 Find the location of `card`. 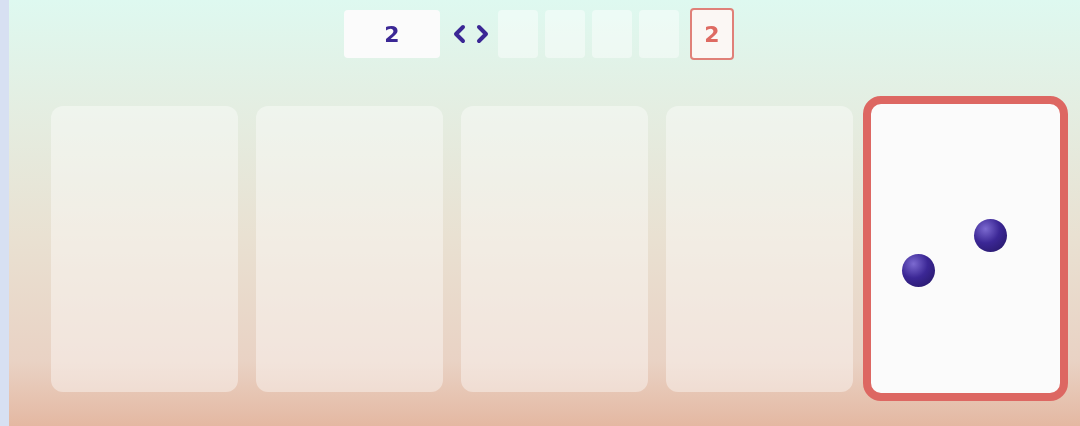

card is located at coordinates (965, 248).